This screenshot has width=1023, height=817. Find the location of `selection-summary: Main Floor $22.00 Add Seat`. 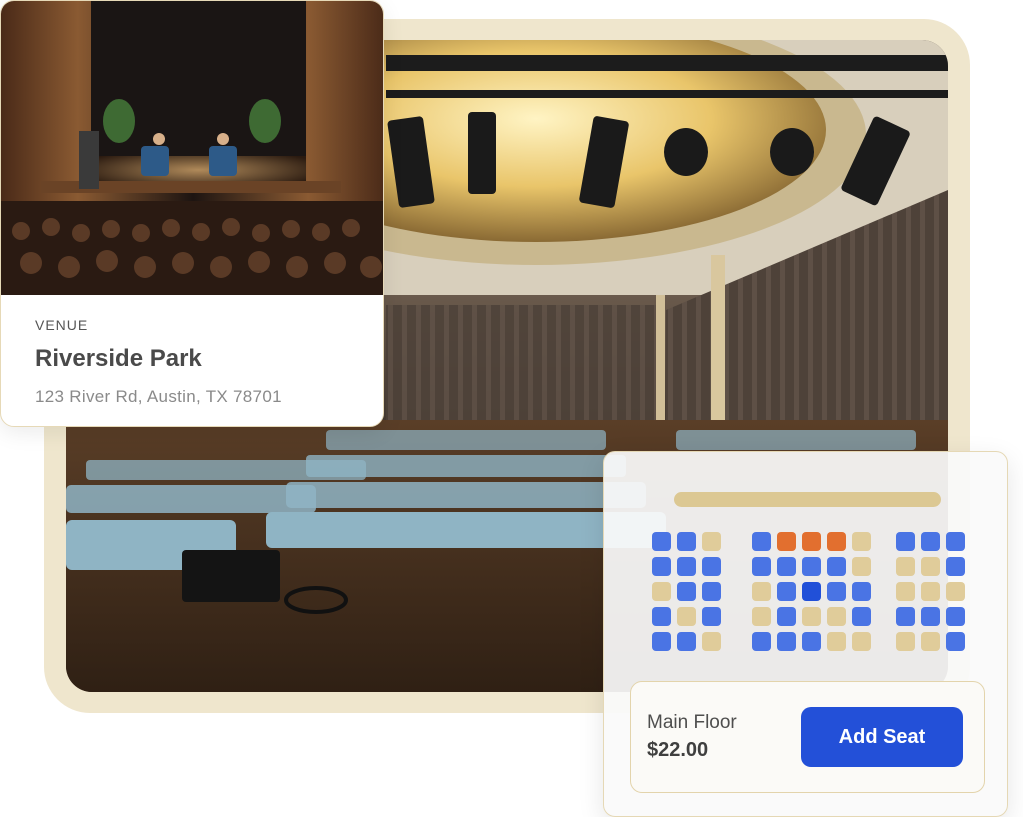

selection-summary: Main Floor $22.00 Add Seat is located at coordinates (807, 737).